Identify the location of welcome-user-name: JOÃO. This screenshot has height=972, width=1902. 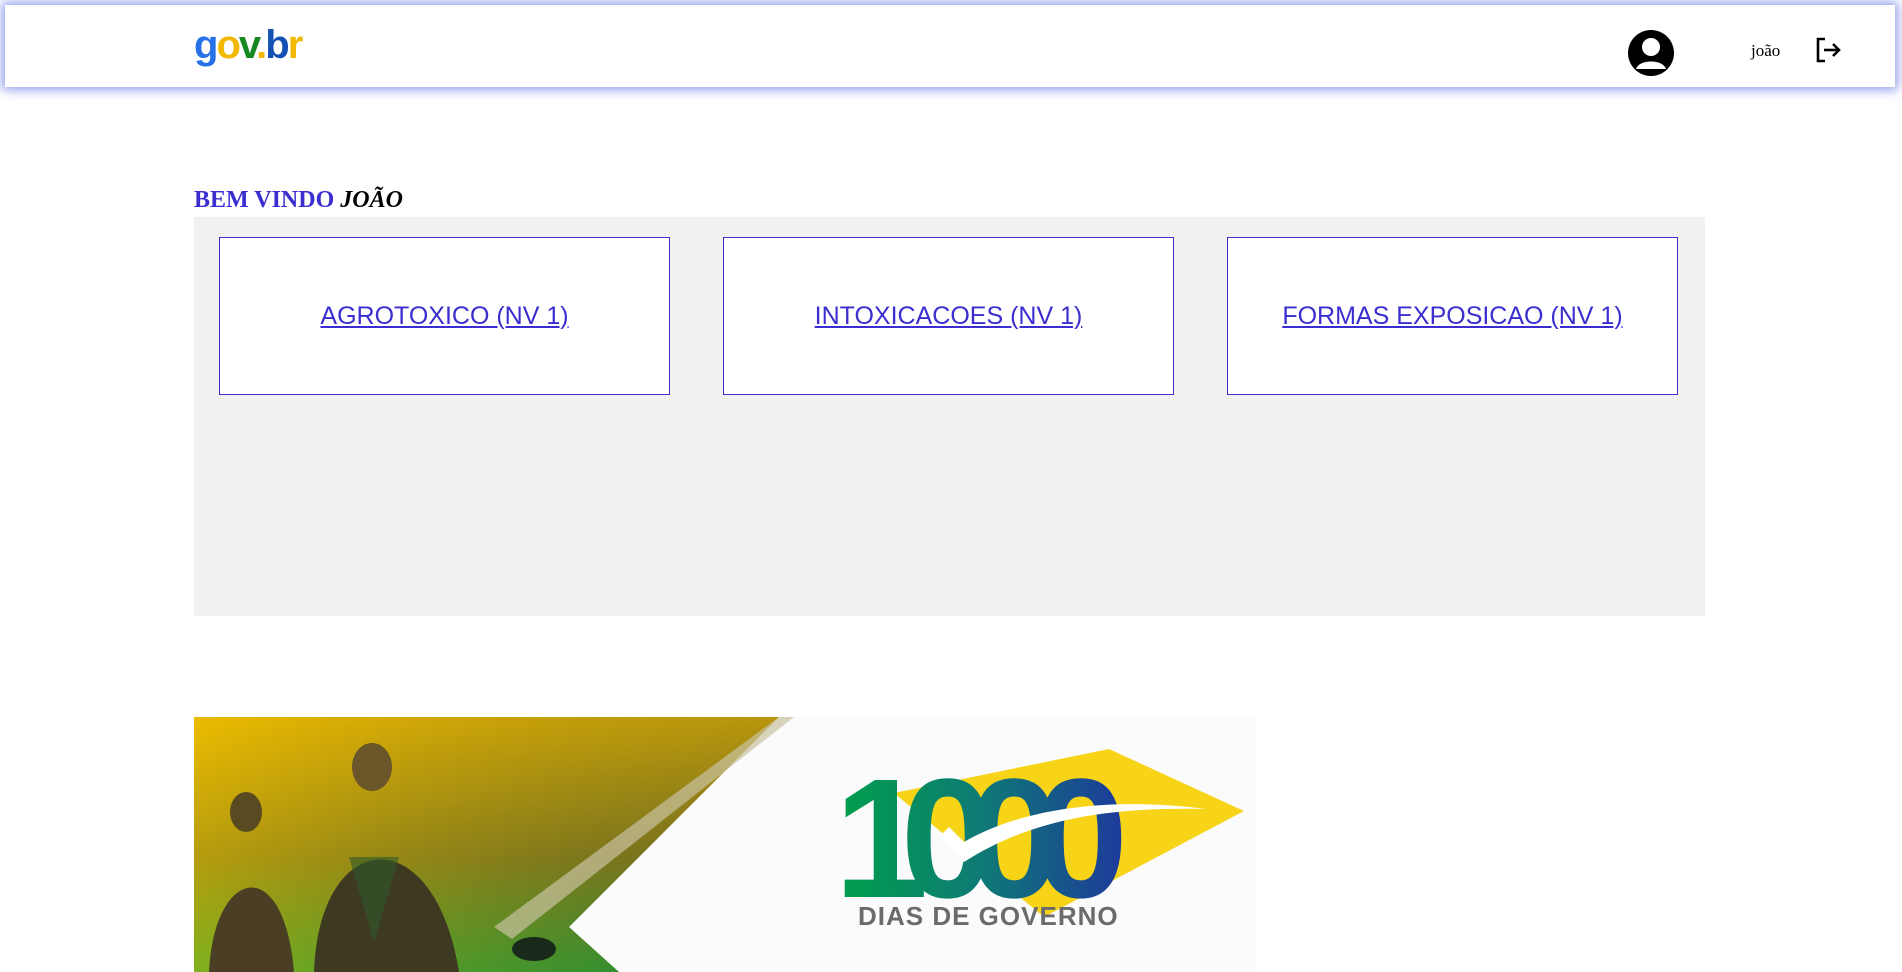
(371, 200).